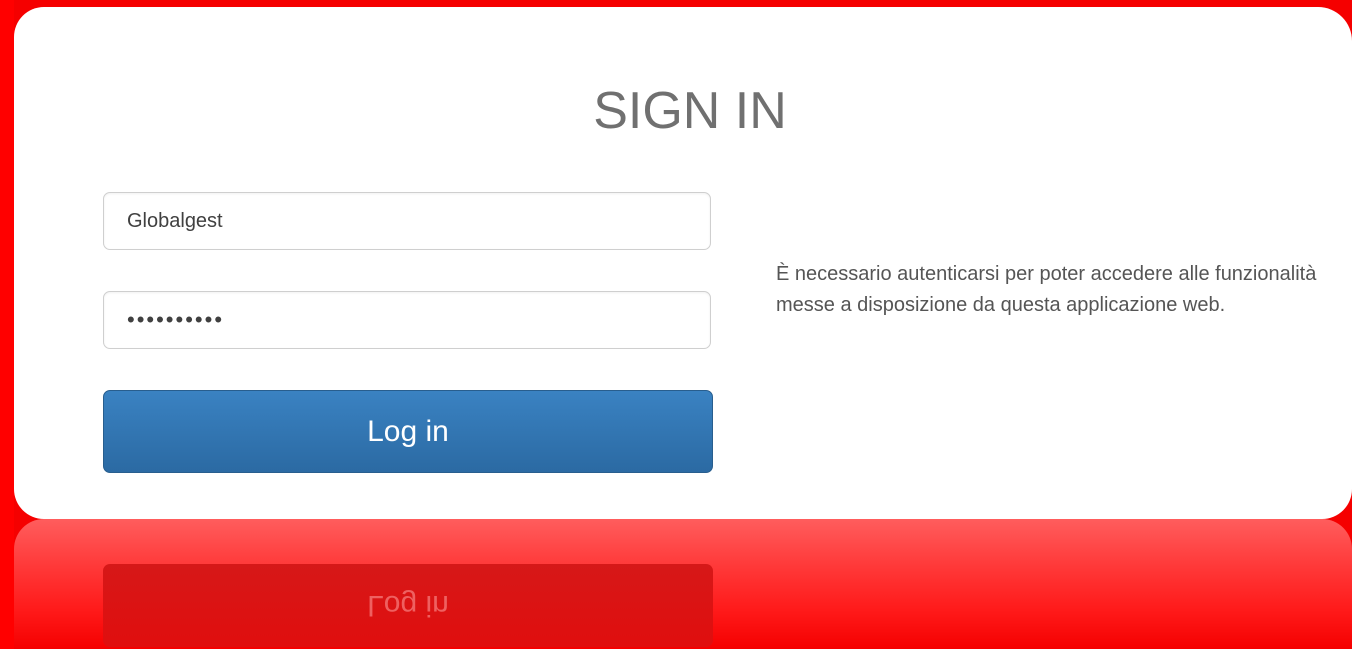 The height and width of the screenshot is (649, 1352). I want to click on username-field, so click(407, 221).